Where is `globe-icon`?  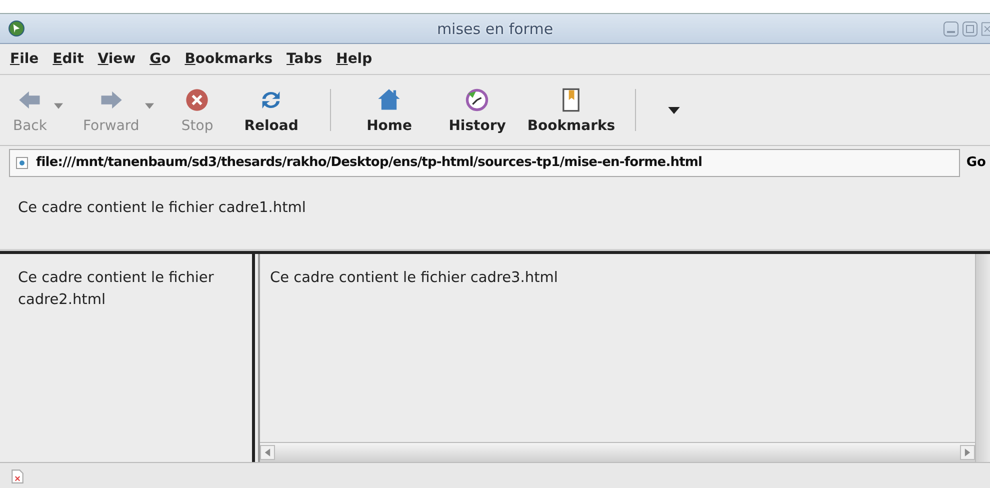
globe-icon is located at coordinates (16, 28).